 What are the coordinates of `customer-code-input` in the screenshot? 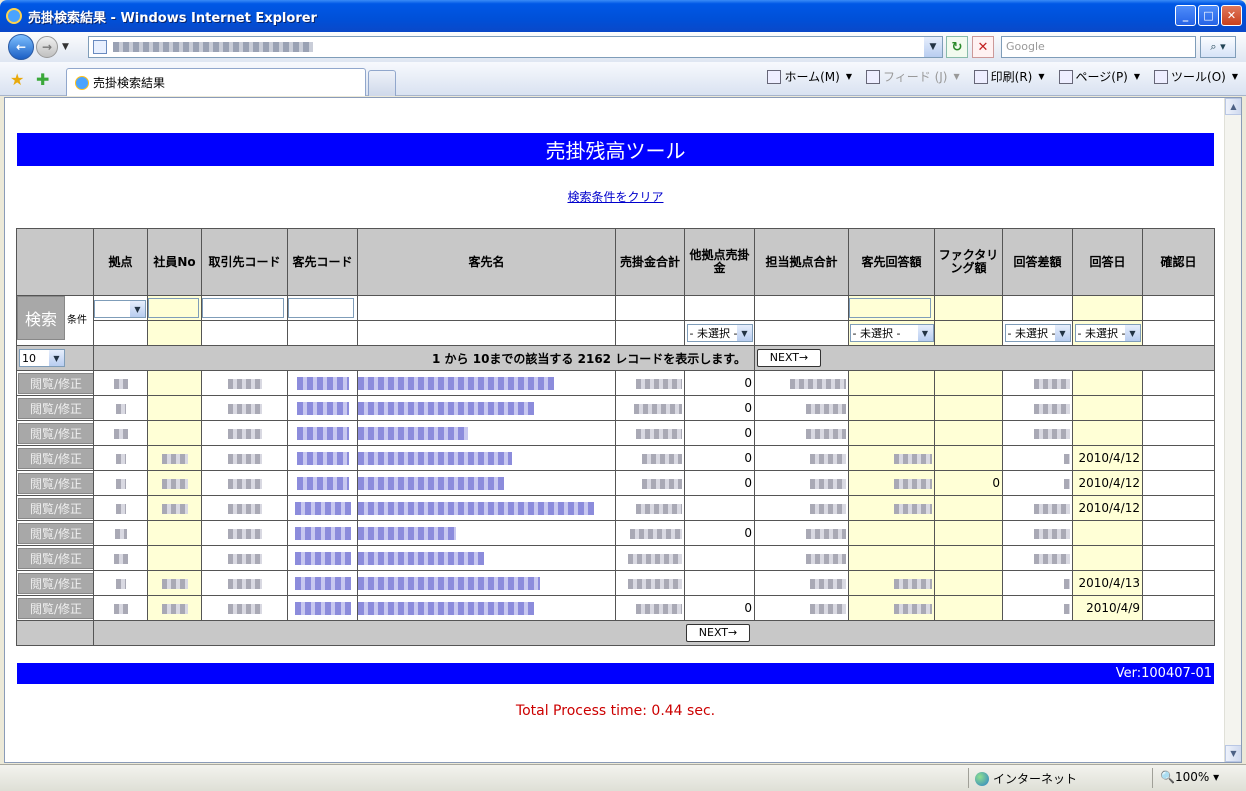 It's located at (321, 308).